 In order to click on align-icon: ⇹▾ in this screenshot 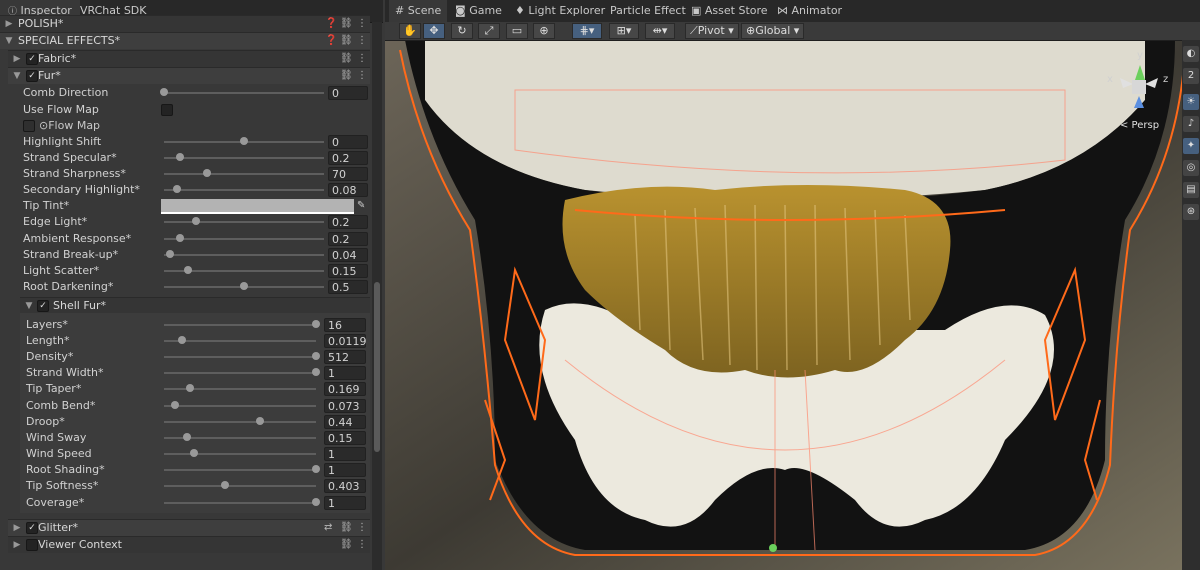, I will do `click(660, 31)`.